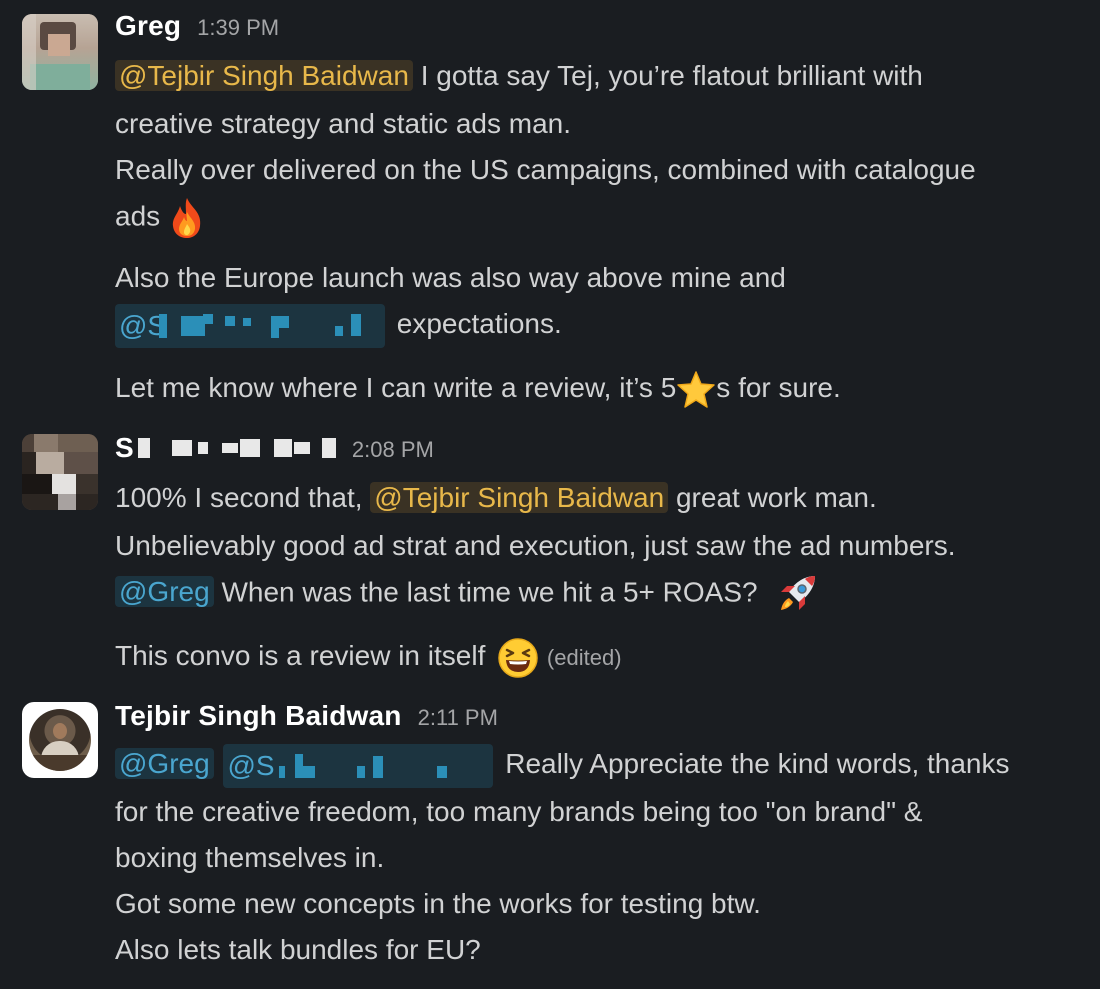 The width and height of the screenshot is (1100, 989). What do you see at coordinates (187, 218) in the screenshot?
I see `fire-emoji-icon` at bounding box center [187, 218].